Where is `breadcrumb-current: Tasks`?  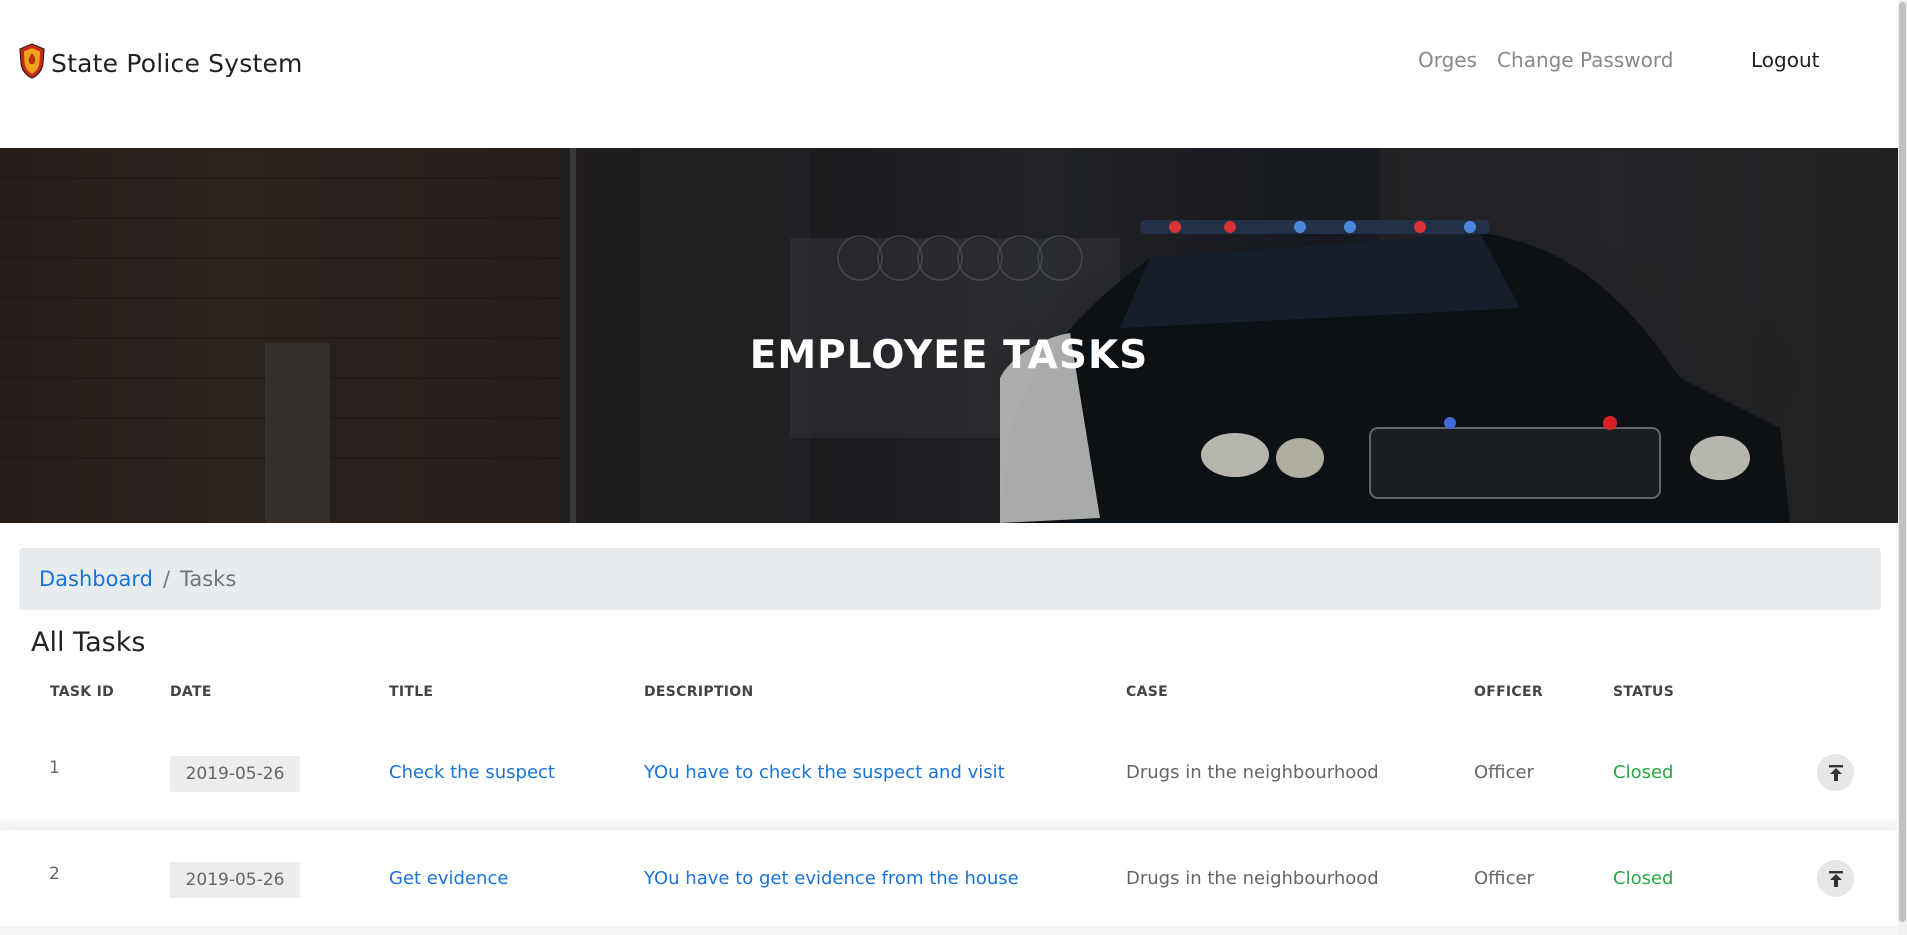 breadcrumb-current: Tasks is located at coordinates (208, 579).